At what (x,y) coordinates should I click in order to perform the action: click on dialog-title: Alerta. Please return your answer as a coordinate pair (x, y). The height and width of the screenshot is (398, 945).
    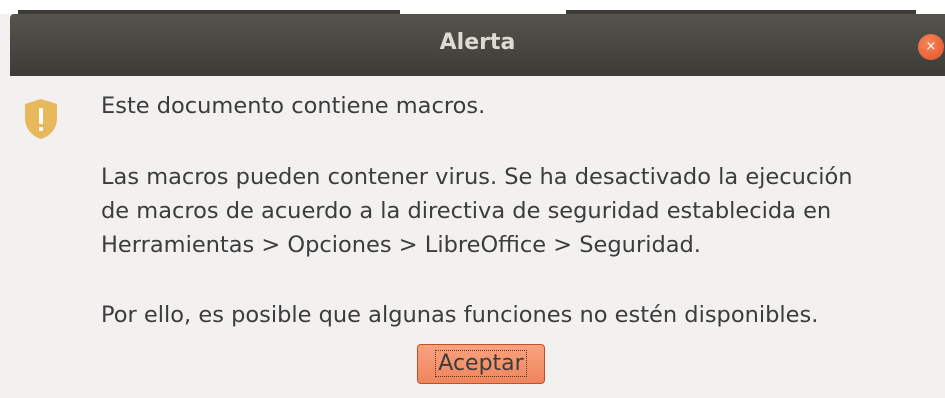
    Looking at the image, I should click on (477, 42).